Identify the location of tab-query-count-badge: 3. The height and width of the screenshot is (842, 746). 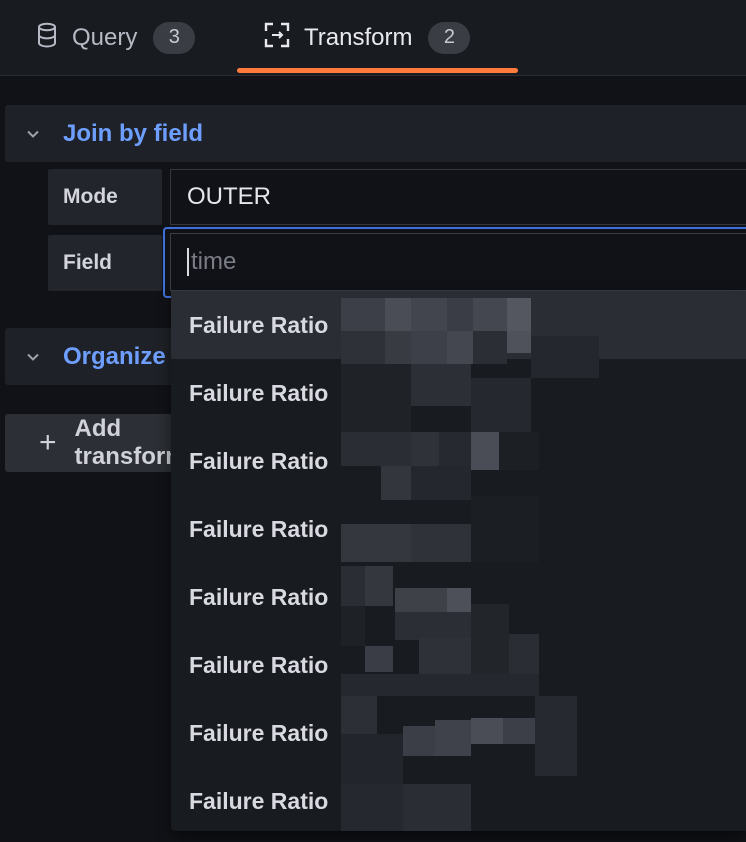
(174, 37).